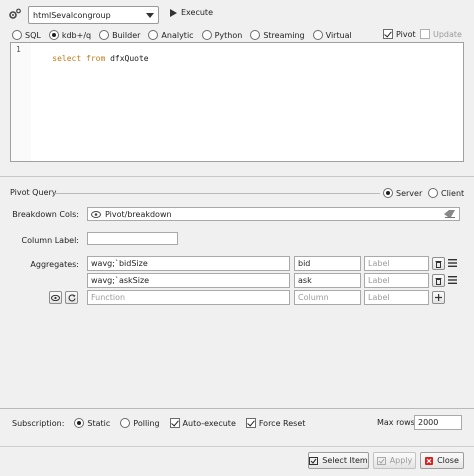 This screenshot has height=476, width=474. What do you see at coordinates (450, 214) in the screenshot?
I see `eraser-icon` at bounding box center [450, 214].